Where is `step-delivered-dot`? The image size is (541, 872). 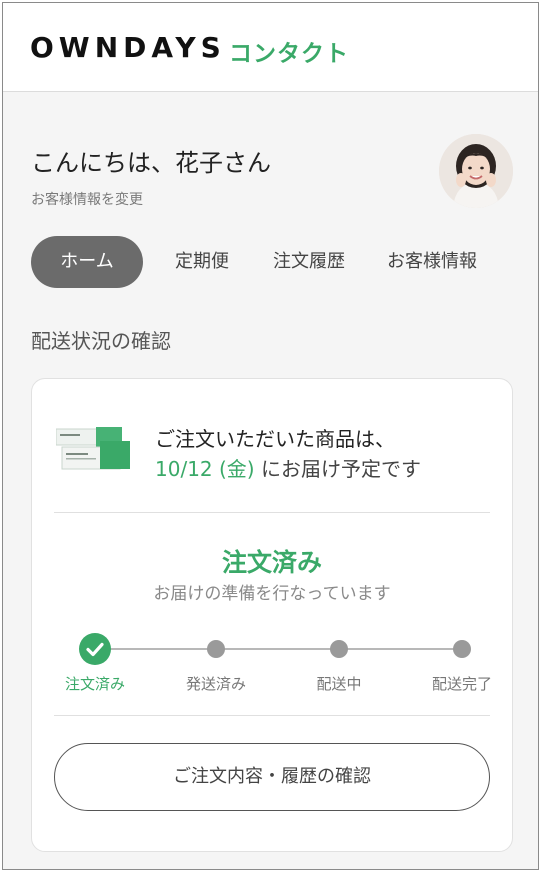 step-delivered-dot is located at coordinates (462, 649).